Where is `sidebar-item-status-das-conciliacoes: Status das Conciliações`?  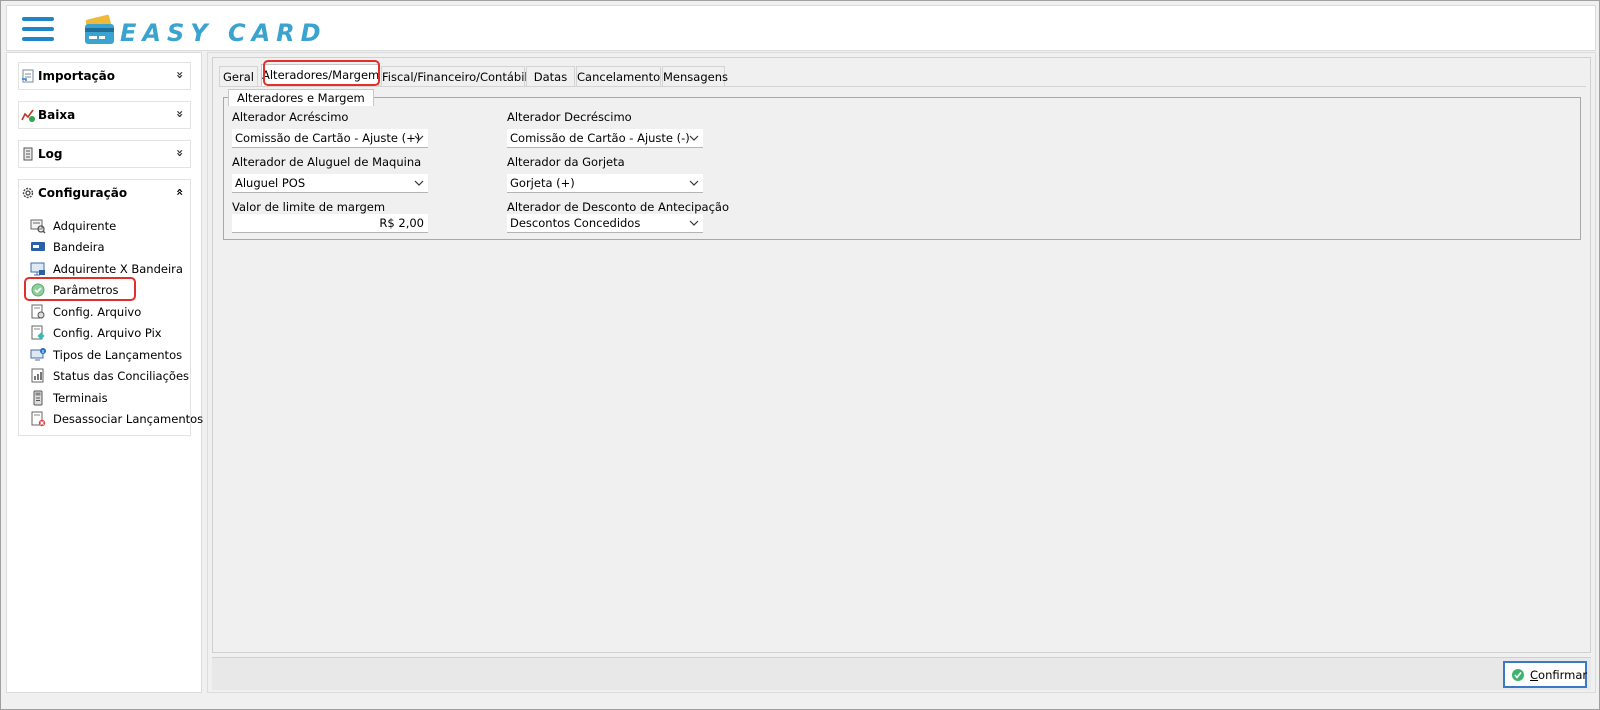 sidebar-item-status-das-conciliacoes: Status das Conciliações is located at coordinates (109, 376).